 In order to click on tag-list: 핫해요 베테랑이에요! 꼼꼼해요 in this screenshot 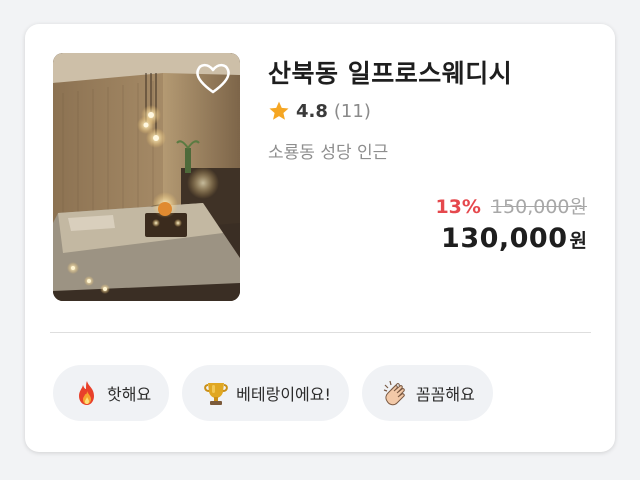, I will do `click(279, 393)`.